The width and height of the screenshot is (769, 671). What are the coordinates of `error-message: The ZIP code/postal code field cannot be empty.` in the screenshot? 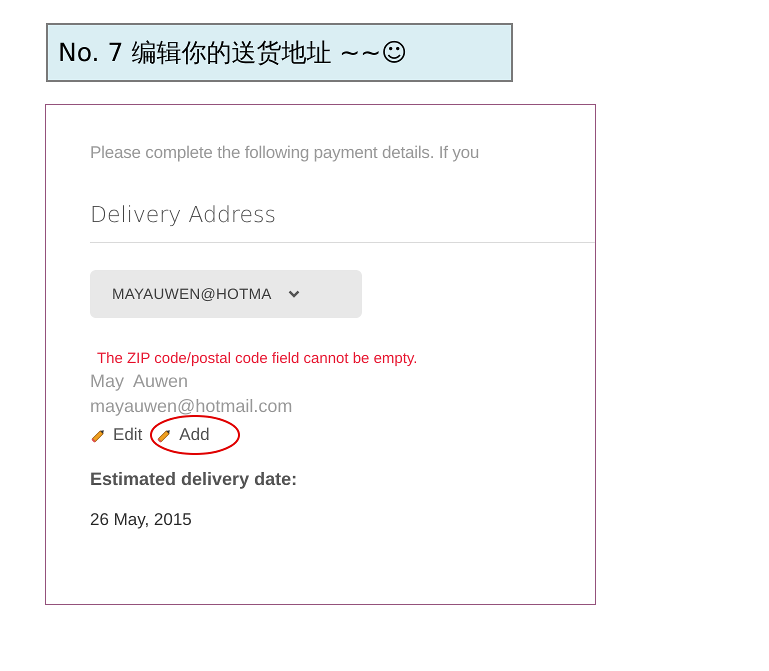 It's located at (257, 358).